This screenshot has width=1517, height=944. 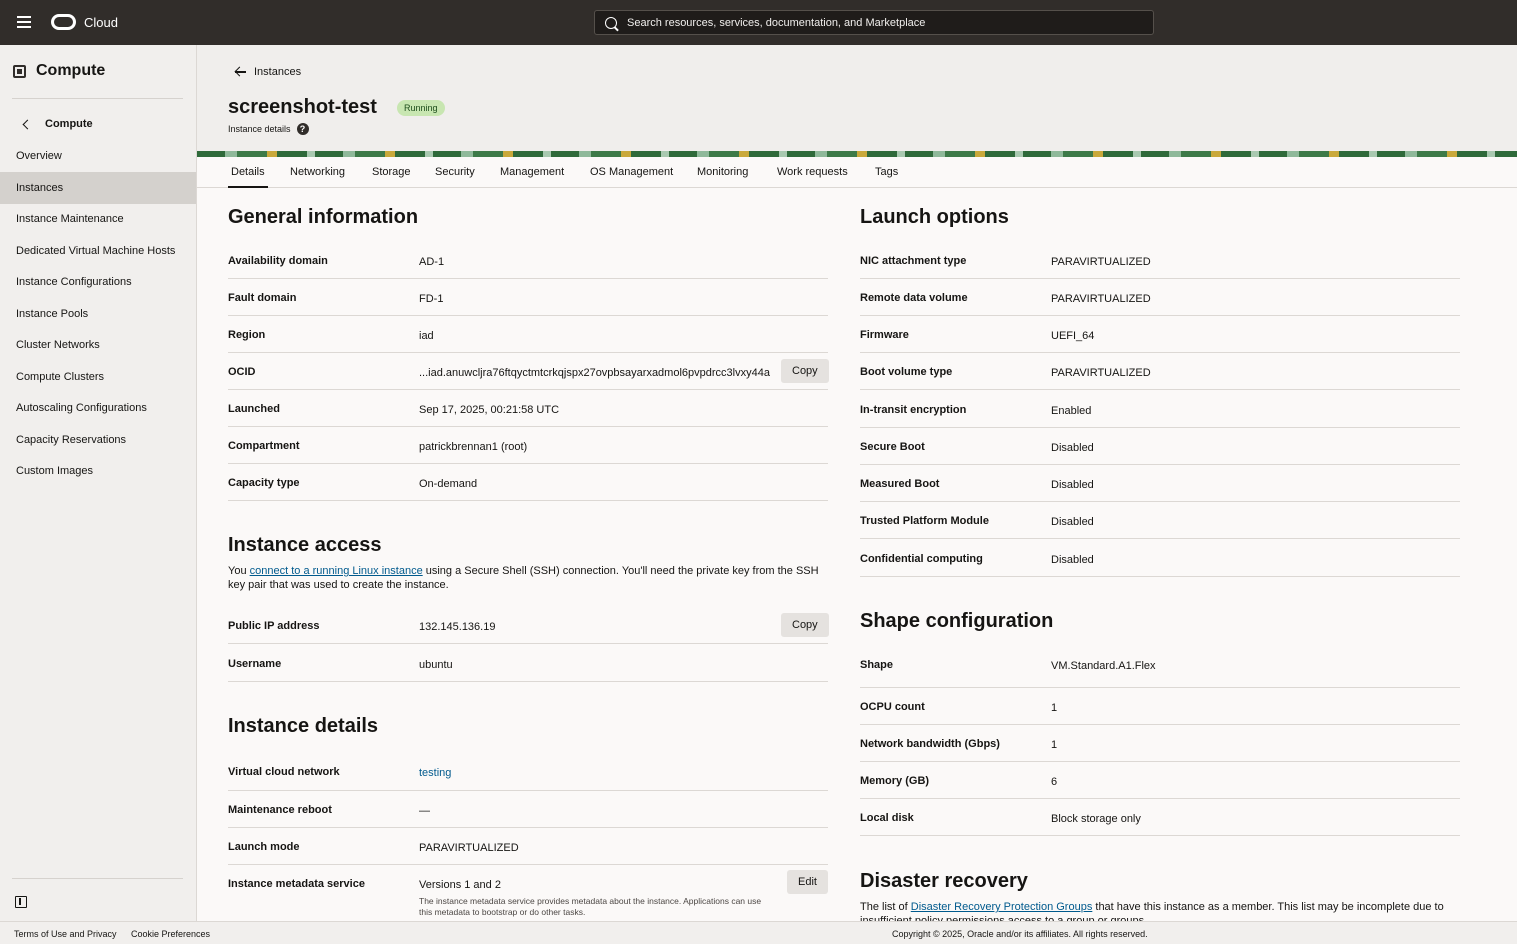 I want to click on sidebar-item-custom-images: Custom Images, so click(x=98, y=471).